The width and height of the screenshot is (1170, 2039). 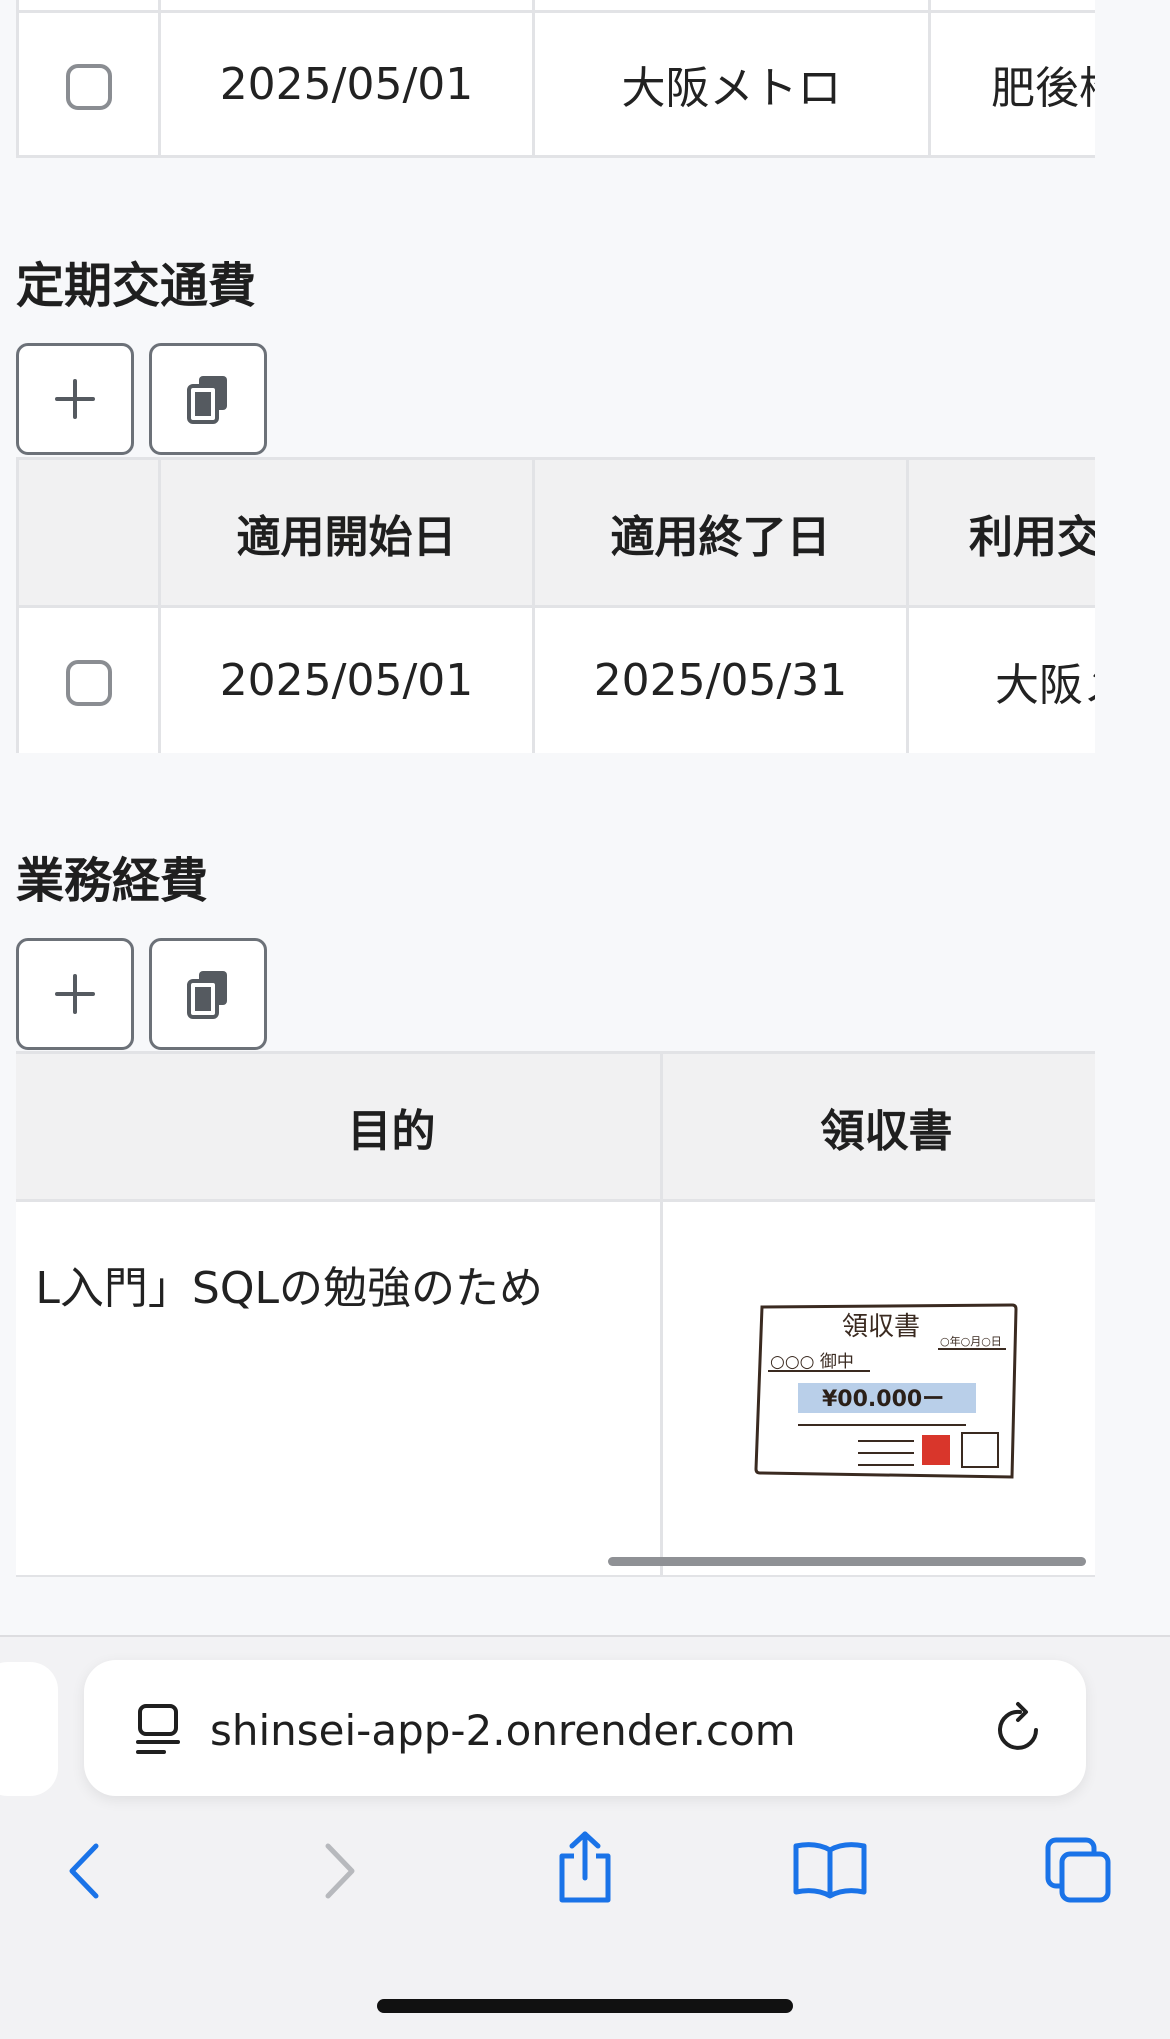 What do you see at coordinates (1079, 1871) in the screenshot?
I see `tabs-icon` at bounding box center [1079, 1871].